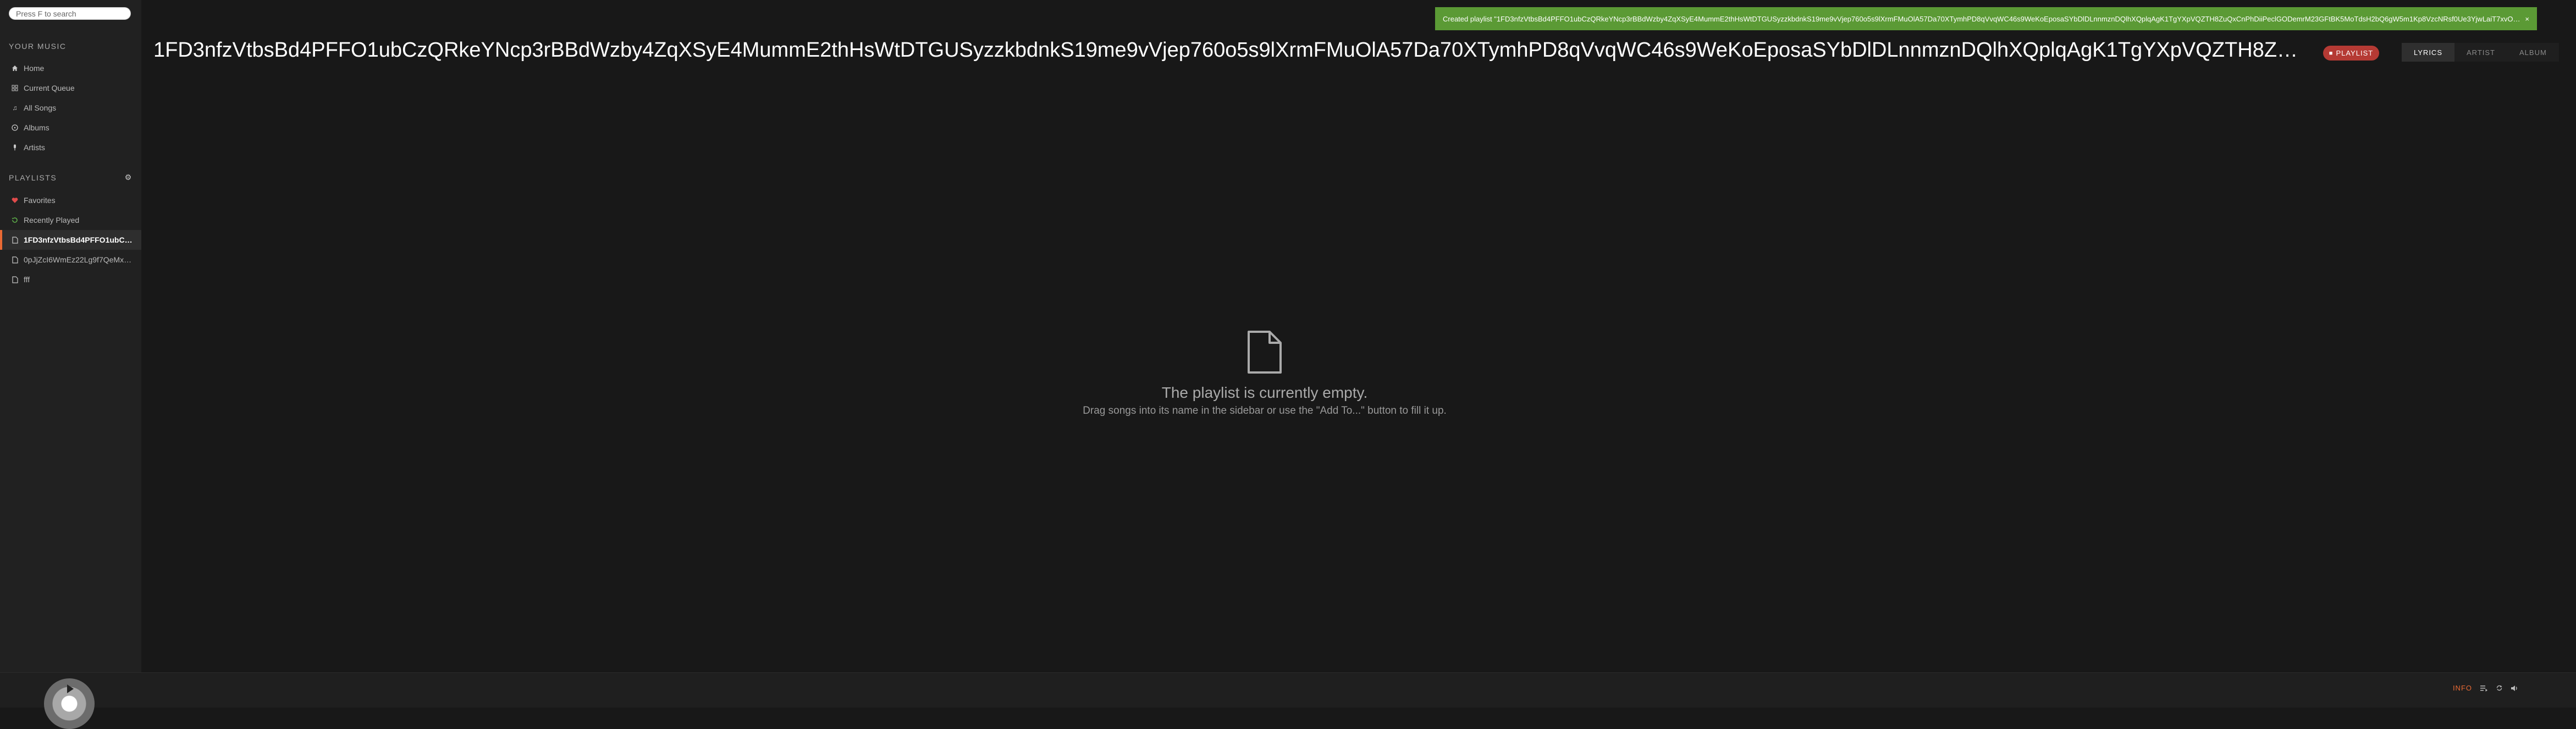 The height and width of the screenshot is (729, 2576). I want to click on playlist-badge-label: PLAYLIST, so click(2355, 53).